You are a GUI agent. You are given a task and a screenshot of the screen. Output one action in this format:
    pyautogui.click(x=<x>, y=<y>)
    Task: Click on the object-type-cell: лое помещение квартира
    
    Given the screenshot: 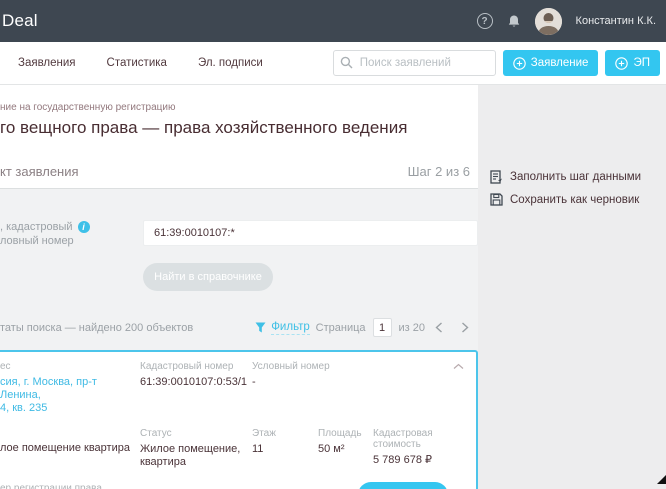 What is the action you would take?
    pyautogui.click(x=70, y=448)
    